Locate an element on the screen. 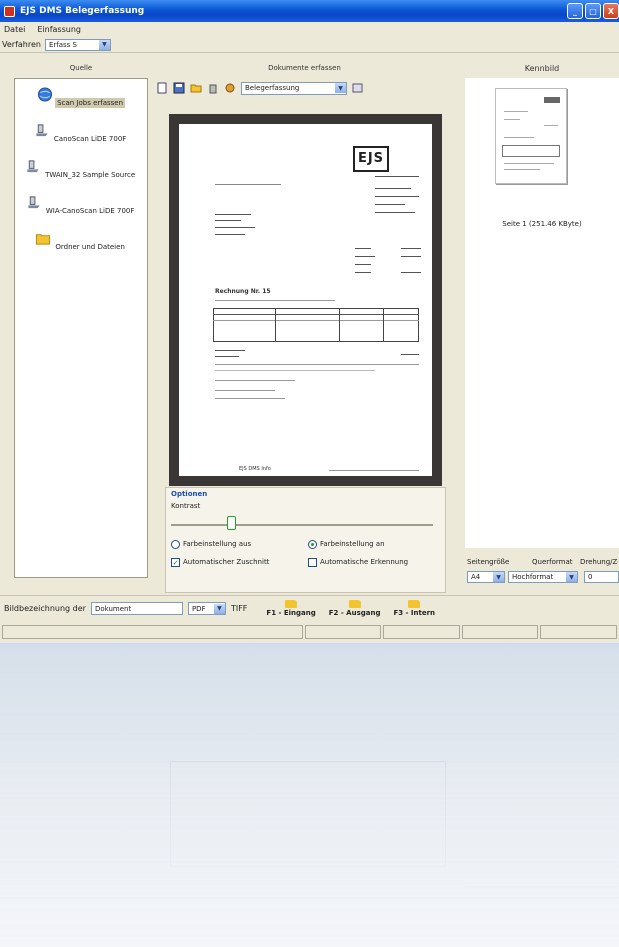 Image resolution: width=619 pixels, height=947 pixels. orientation-label: Querformat is located at coordinates (552, 562).